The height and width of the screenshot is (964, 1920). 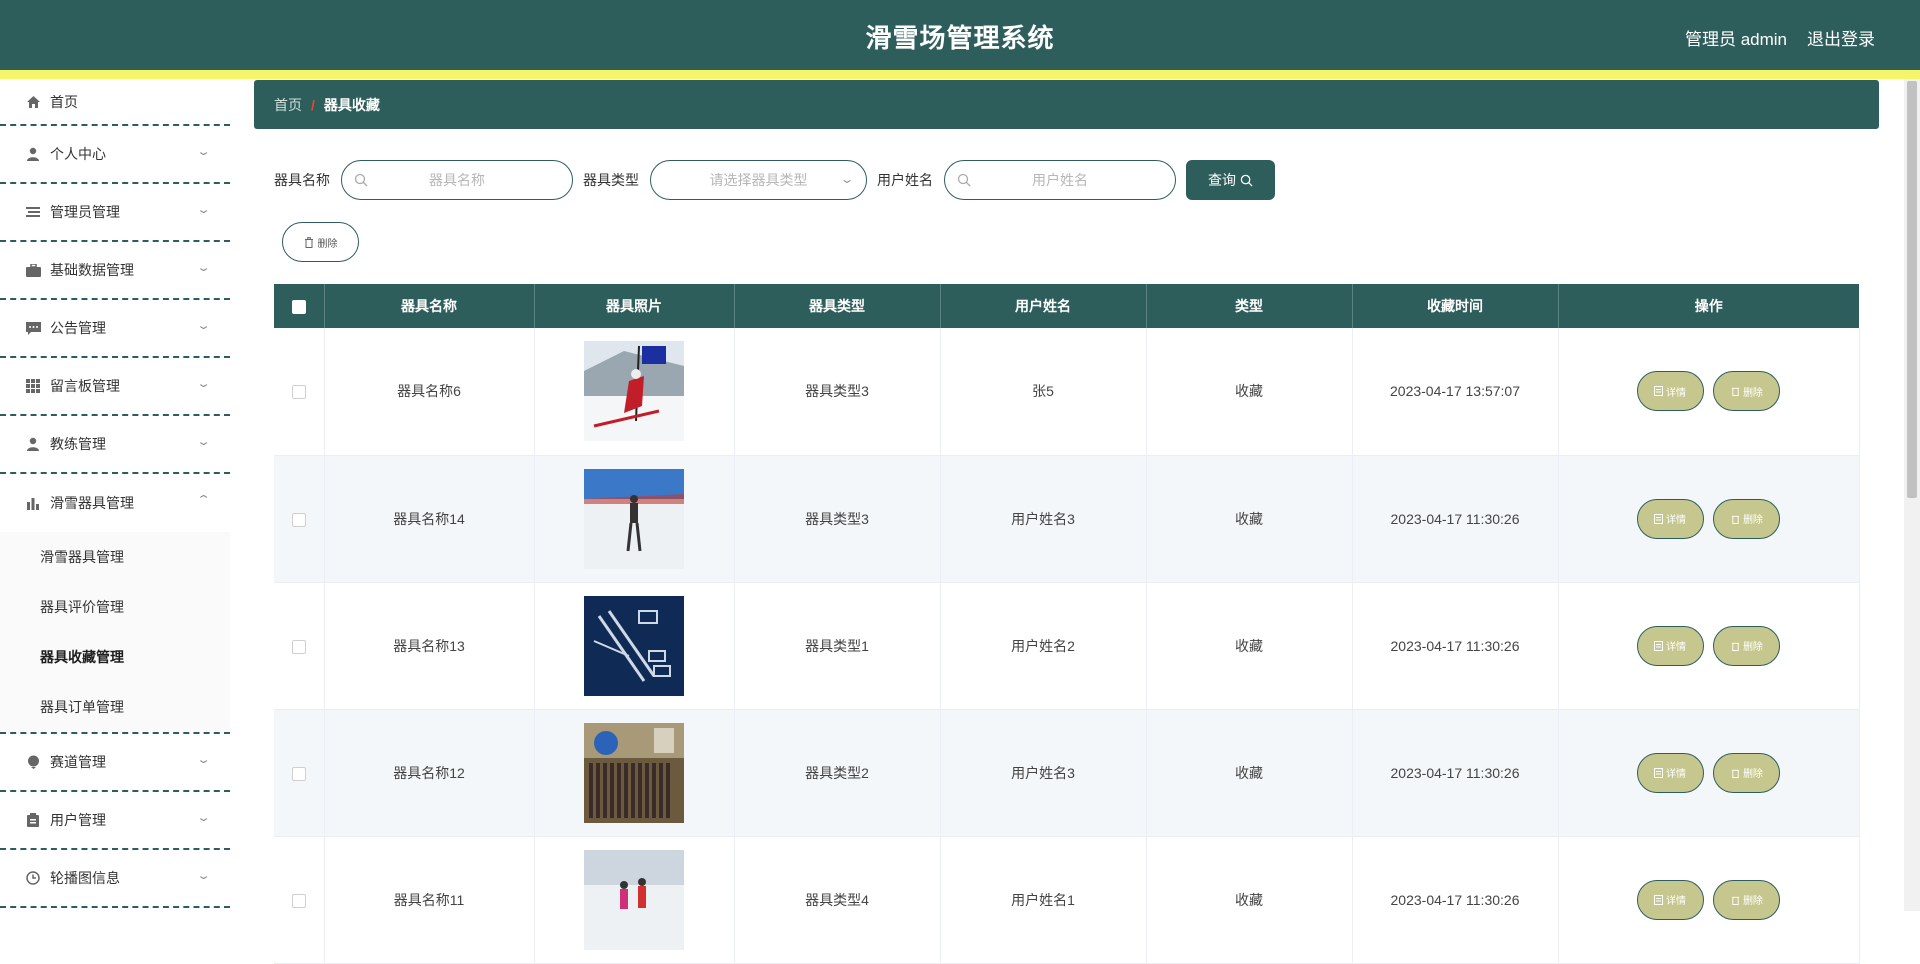 What do you see at coordinates (634, 306) in the screenshot?
I see `column-header: 器具照片` at bounding box center [634, 306].